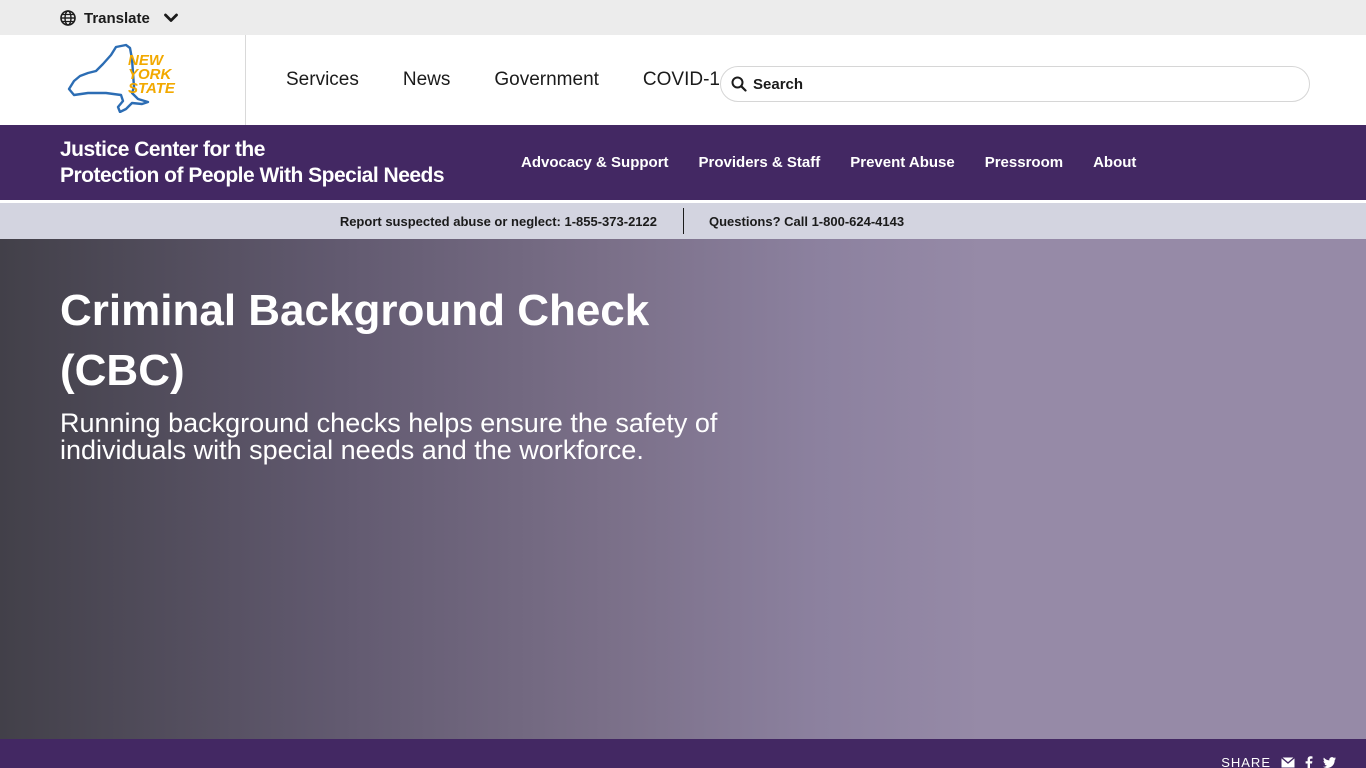  I want to click on share-bar: SHARE, so click(683, 753).